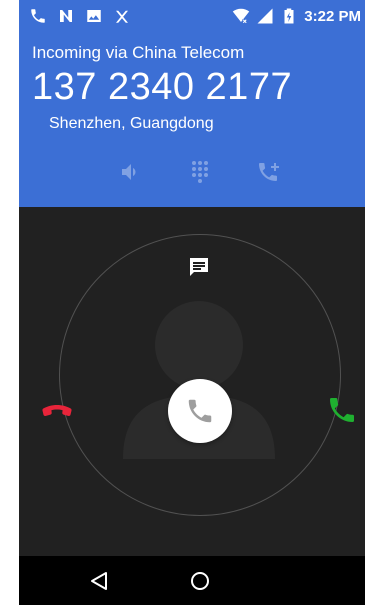 The width and height of the screenshot is (365, 605). I want to click on status-bar: 3:22 PM, so click(192, 17).